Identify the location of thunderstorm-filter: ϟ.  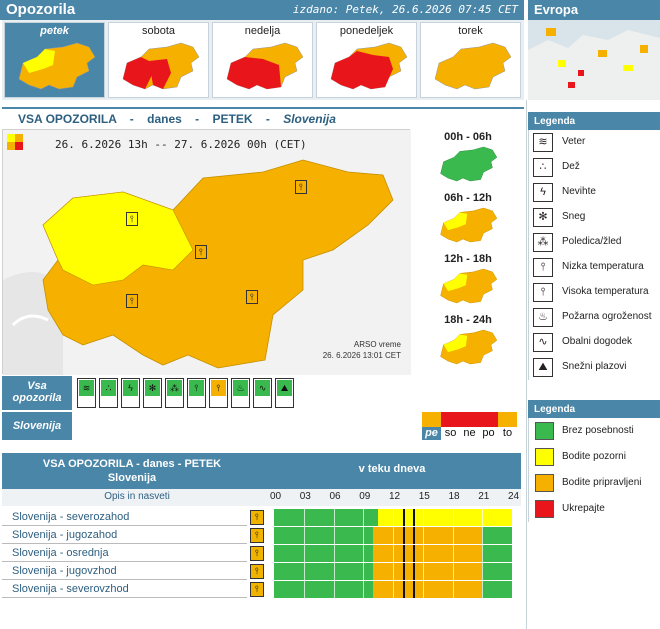
(130, 393).